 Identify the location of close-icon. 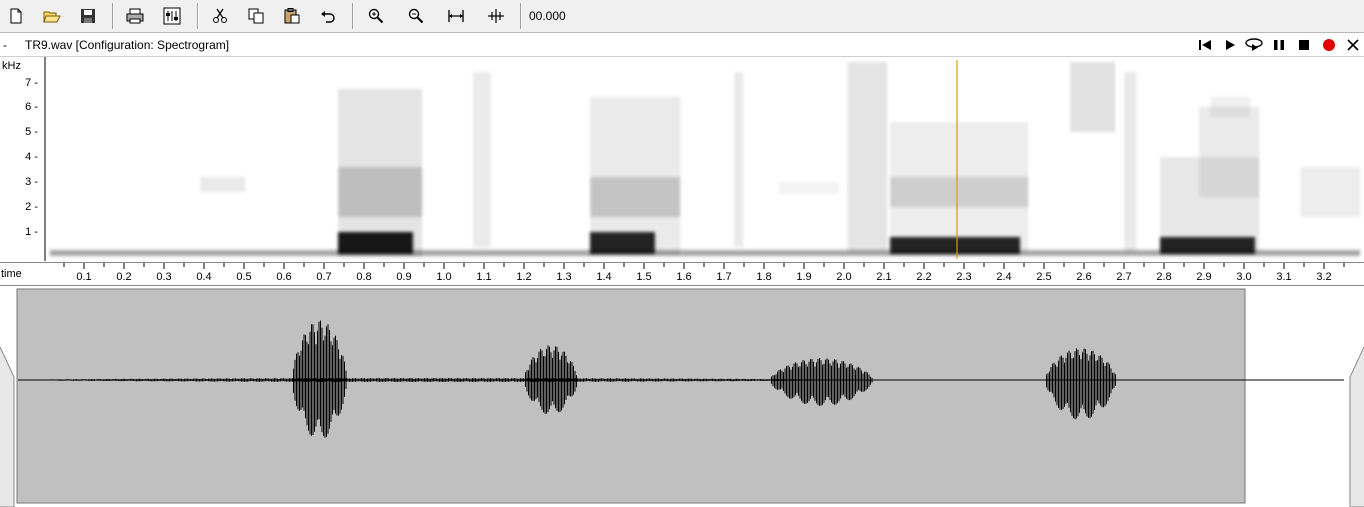
(1353, 45).